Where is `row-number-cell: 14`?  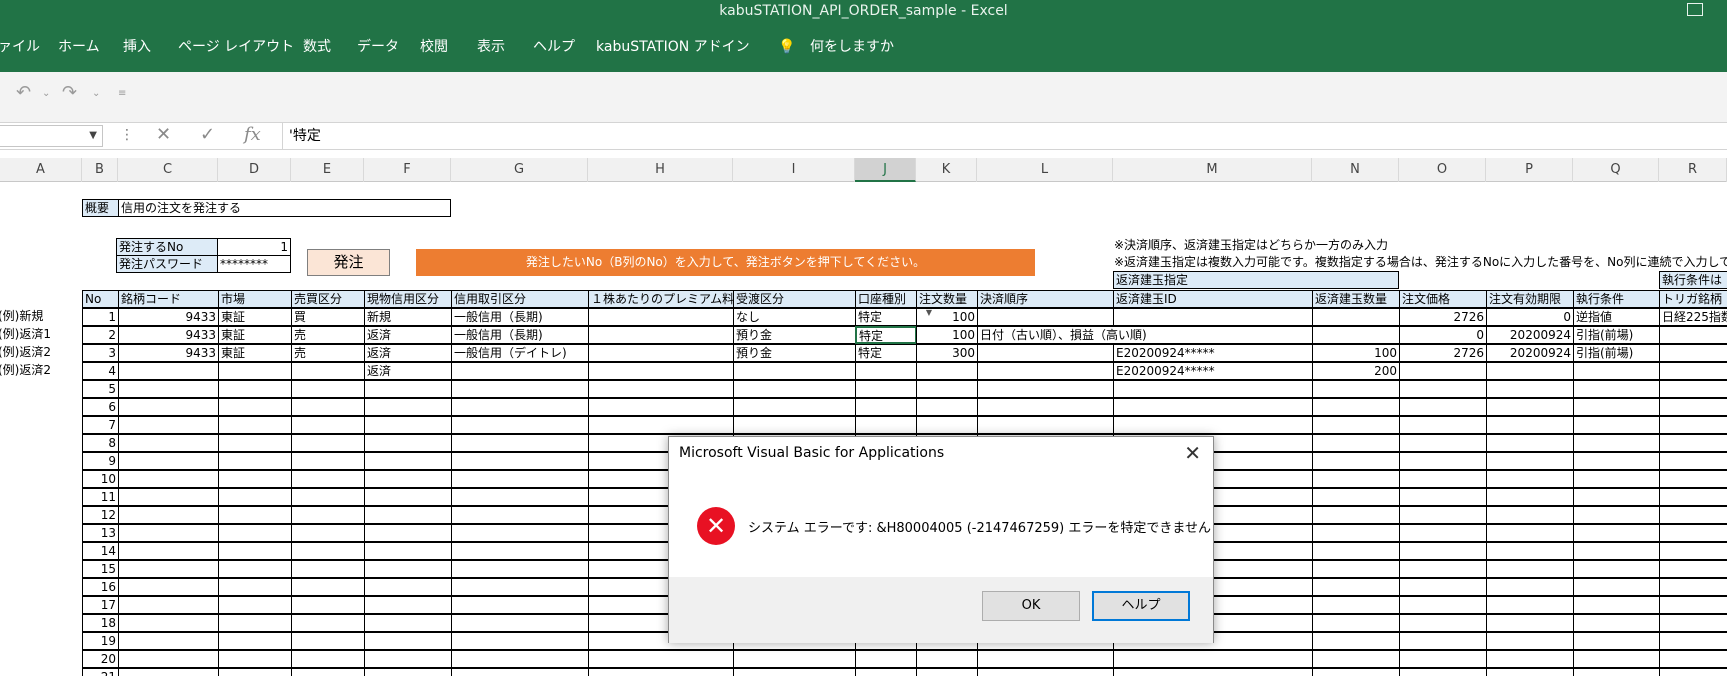
row-number-cell: 14 is located at coordinates (100, 551).